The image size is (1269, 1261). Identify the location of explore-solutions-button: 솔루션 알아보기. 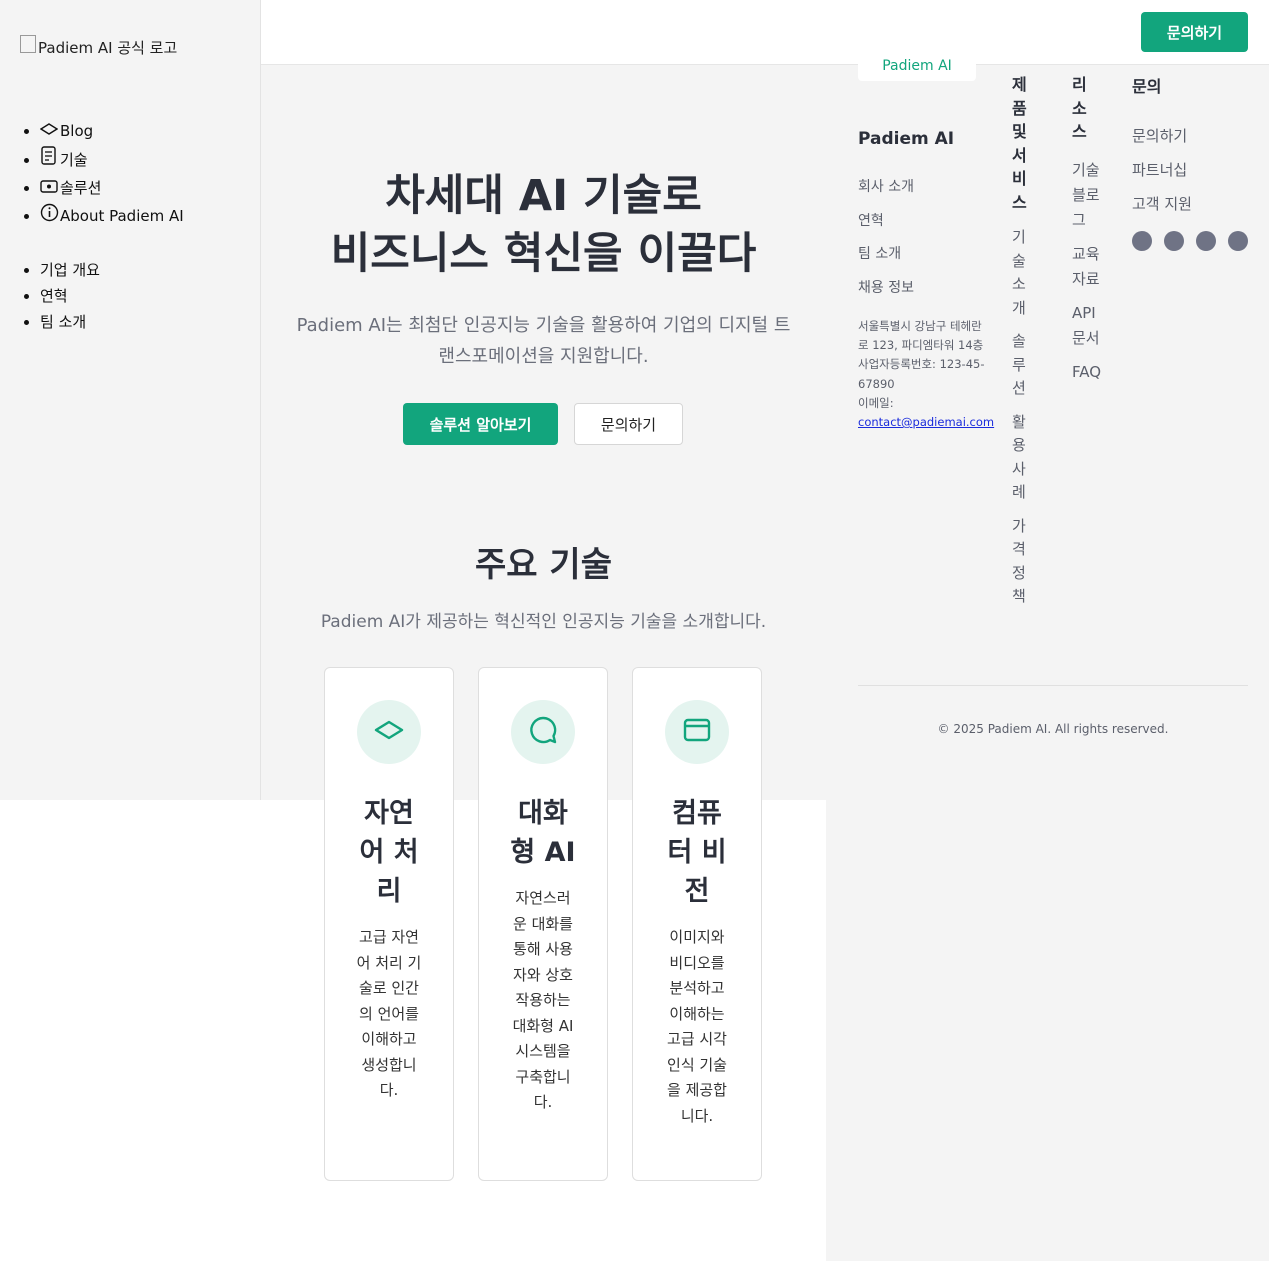
(480, 424).